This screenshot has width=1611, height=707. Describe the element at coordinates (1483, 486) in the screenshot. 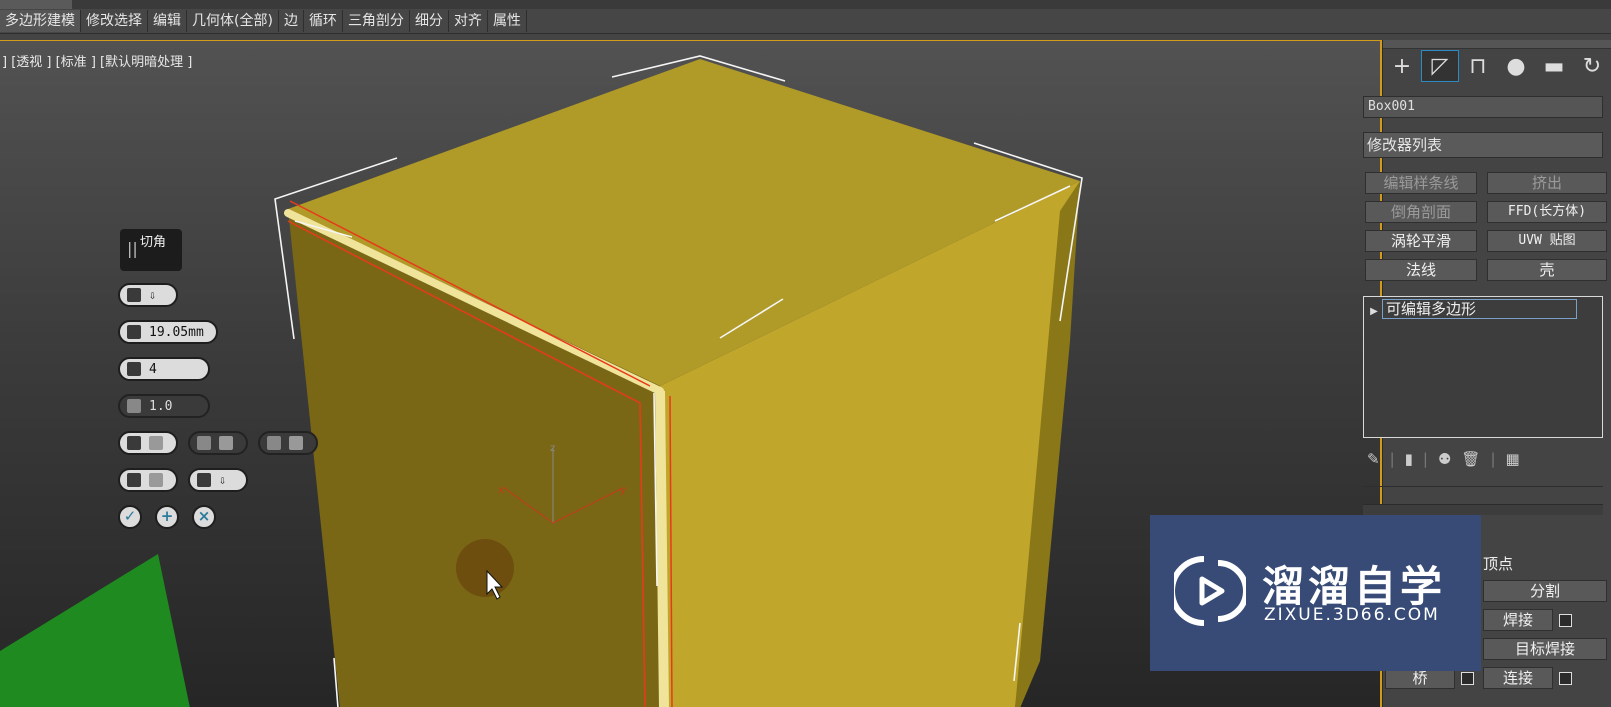

I see `panel-divider` at that location.